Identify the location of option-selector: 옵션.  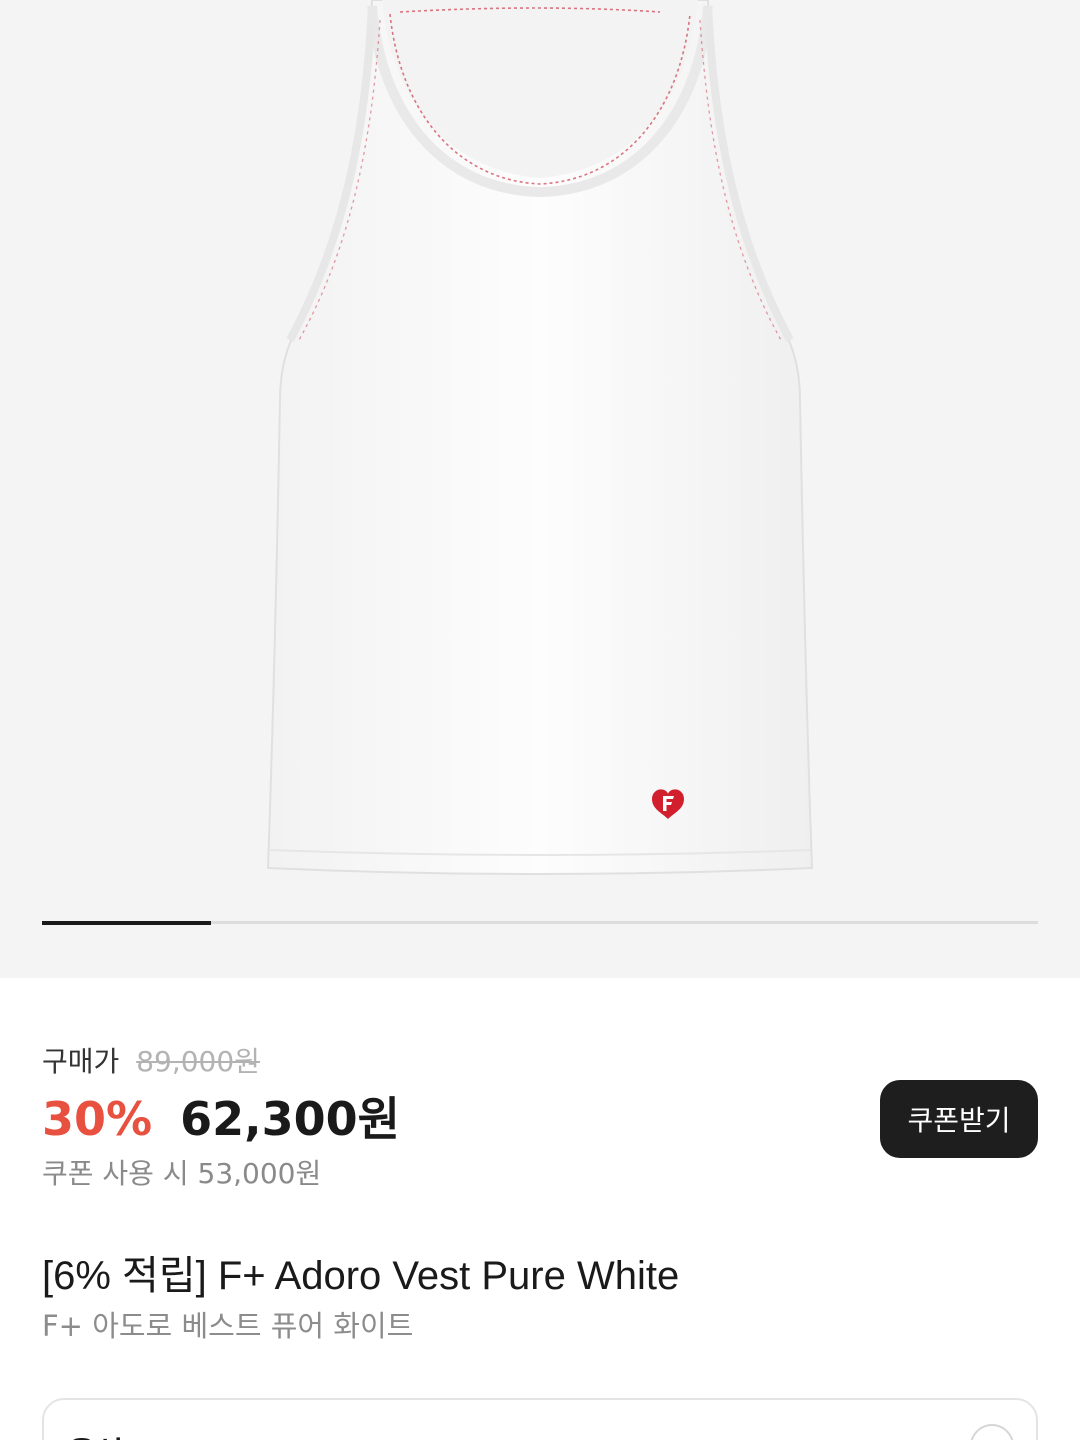
(540, 1419).